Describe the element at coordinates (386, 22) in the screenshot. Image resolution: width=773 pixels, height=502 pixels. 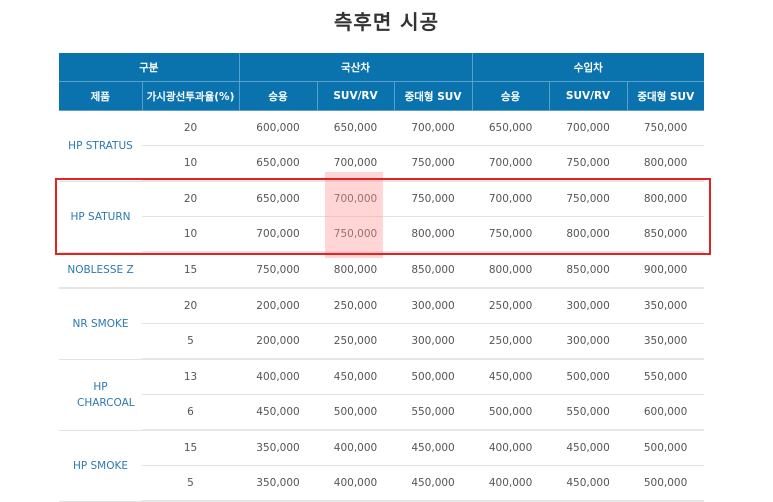
I see `page-title: 측후면 시공` at that location.